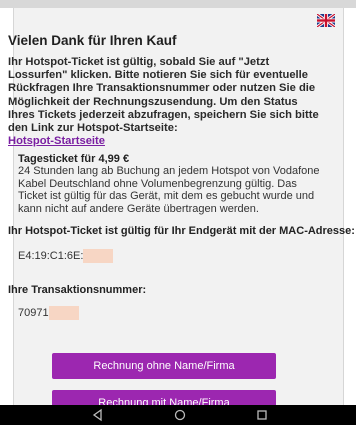 Image resolution: width=356 pixels, height=427 pixels. I want to click on status-bar, so click(178, 4).